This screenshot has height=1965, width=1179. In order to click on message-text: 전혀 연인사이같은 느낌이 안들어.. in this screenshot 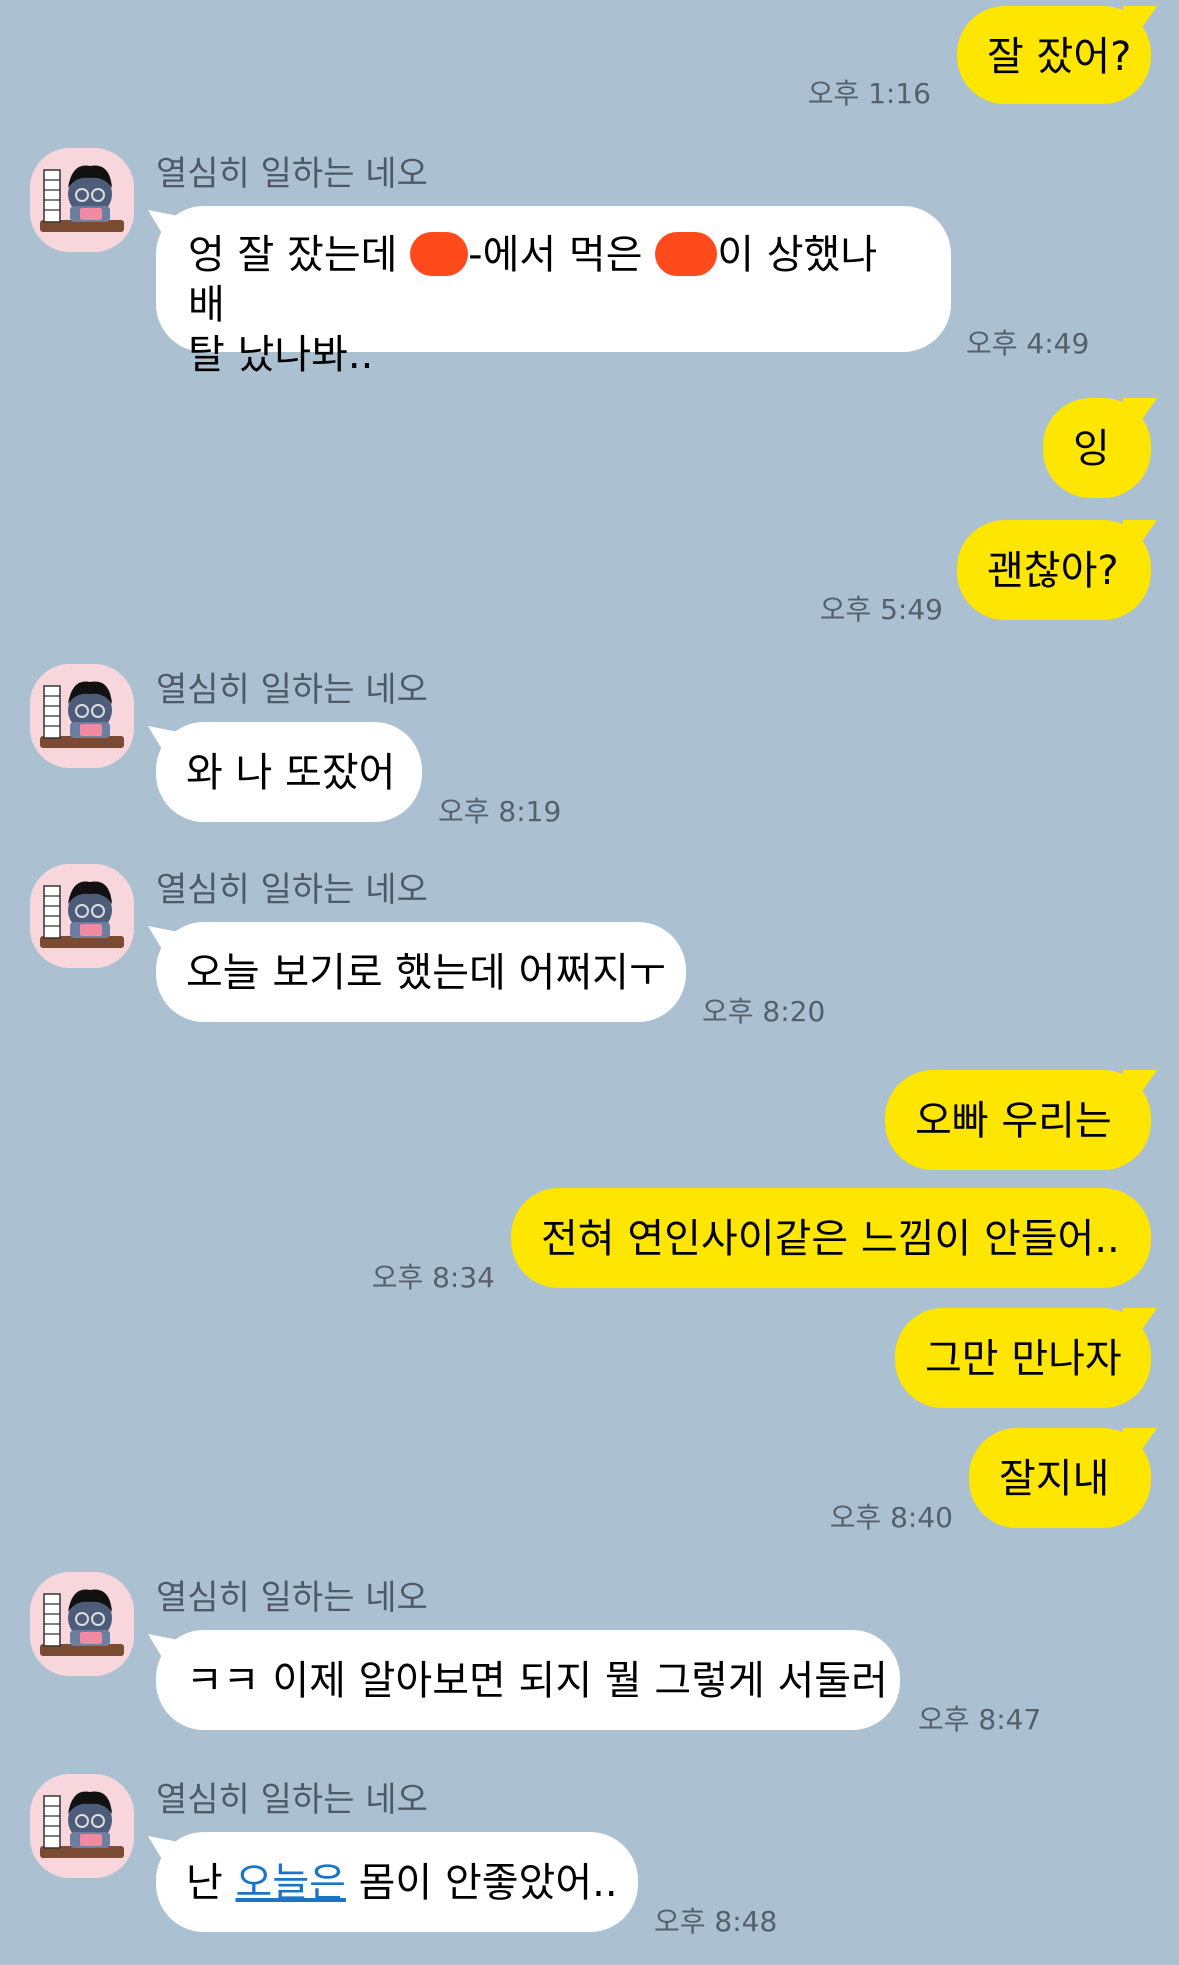, I will do `click(830, 1239)`.